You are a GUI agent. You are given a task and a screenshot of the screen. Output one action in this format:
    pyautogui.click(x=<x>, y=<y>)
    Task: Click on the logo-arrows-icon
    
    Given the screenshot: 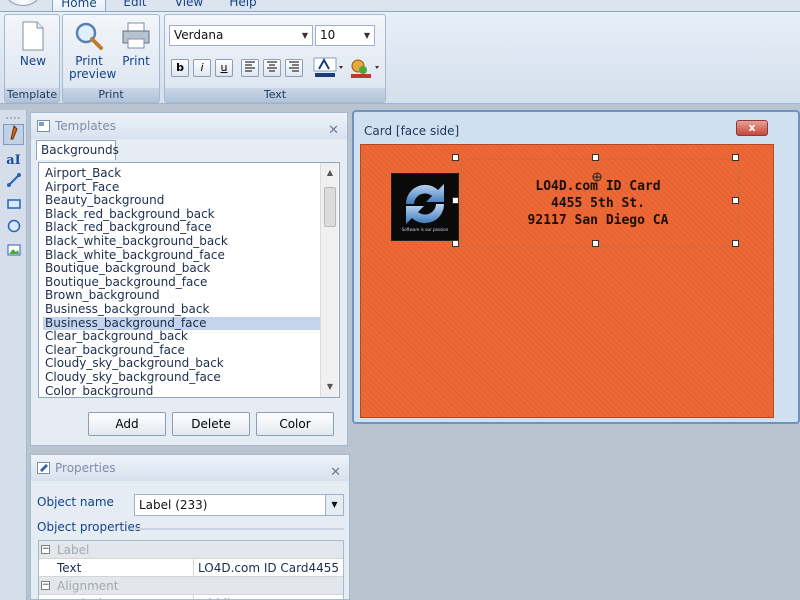 What is the action you would take?
    pyautogui.click(x=425, y=204)
    